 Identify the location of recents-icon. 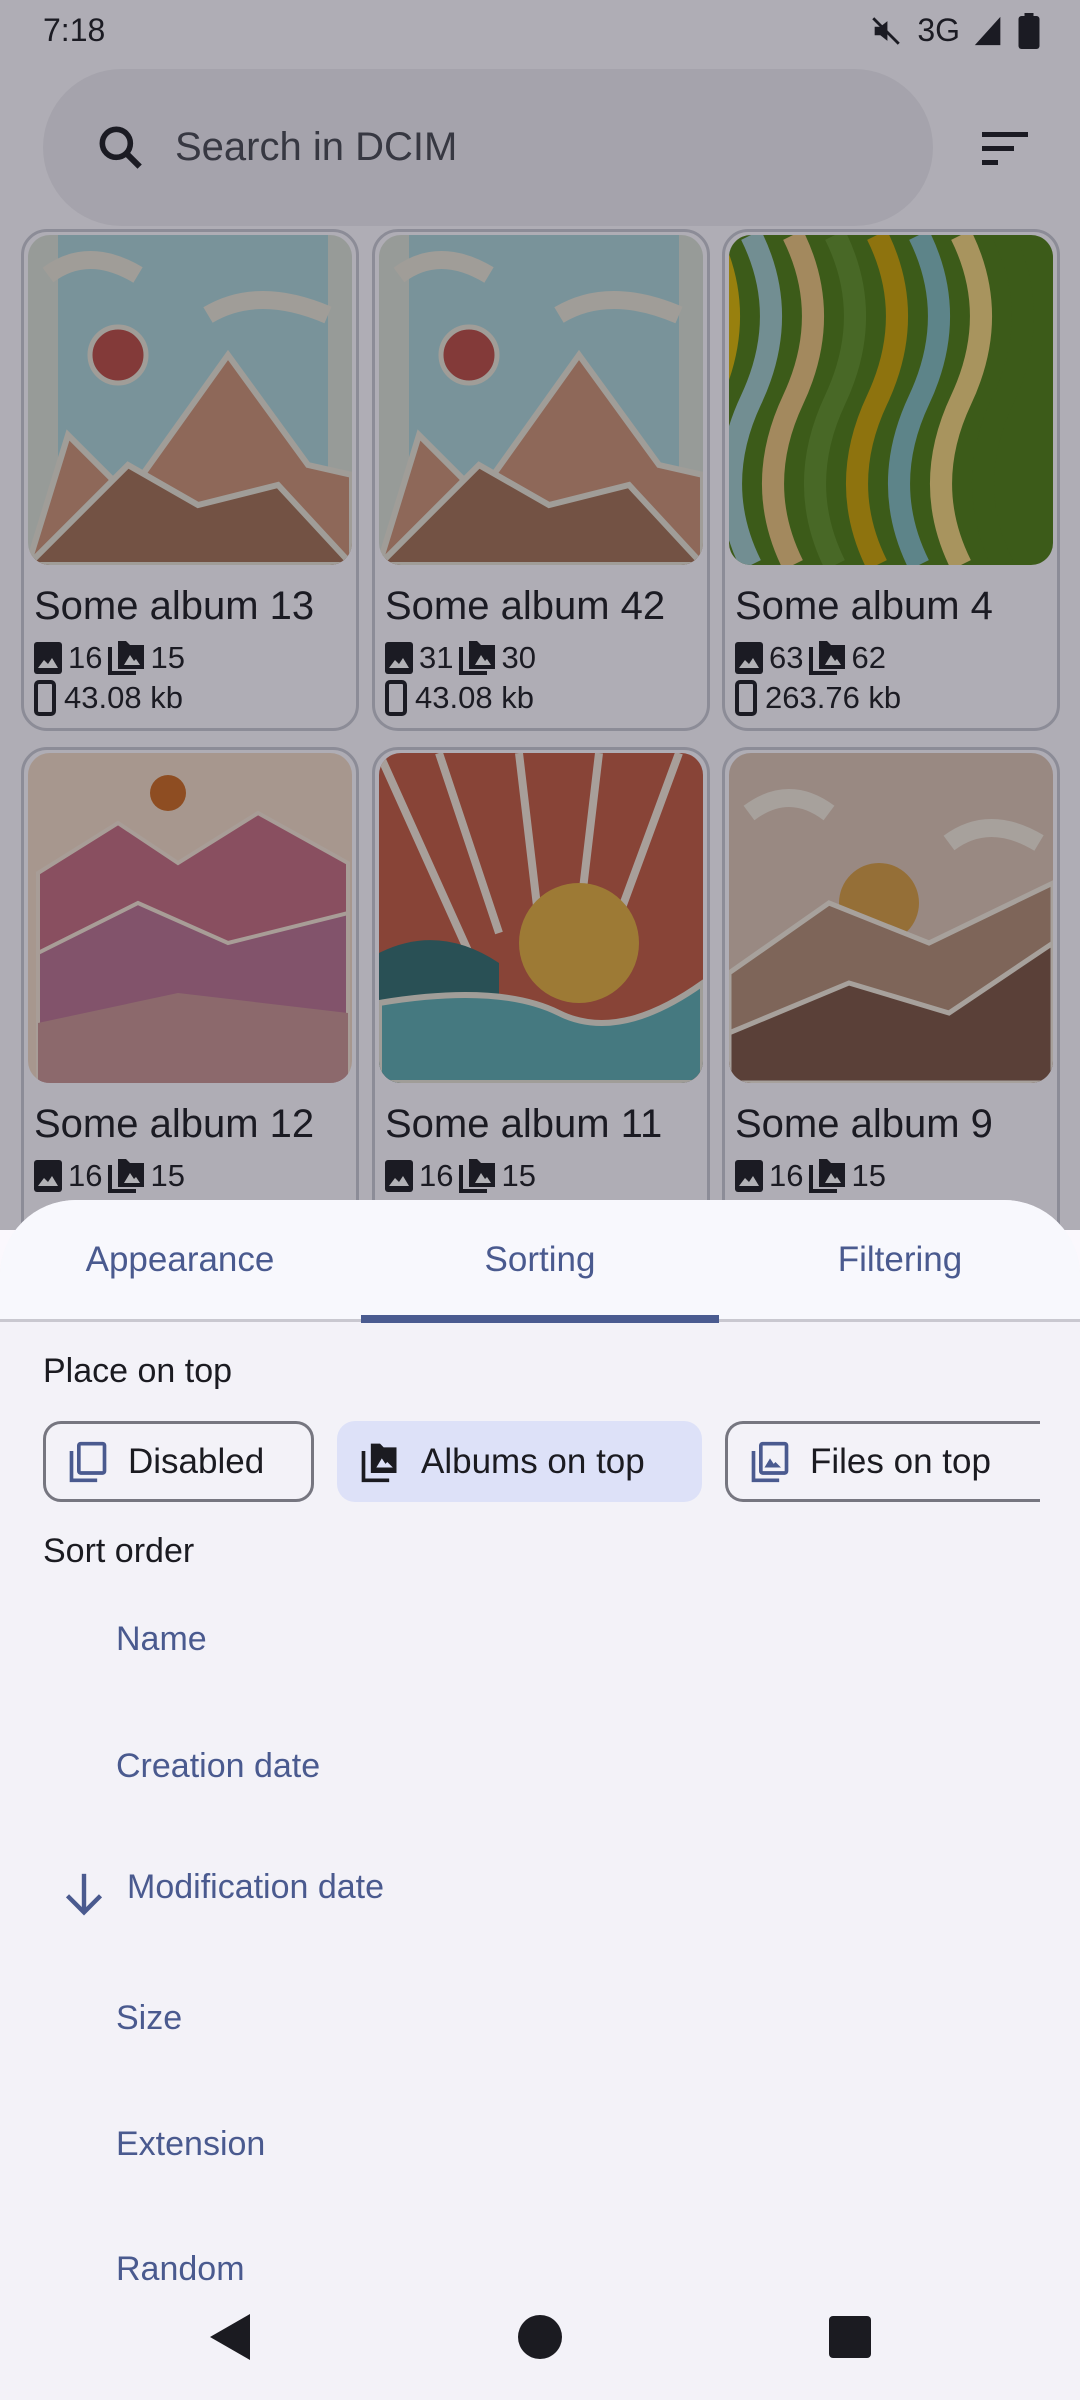
(850, 2337).